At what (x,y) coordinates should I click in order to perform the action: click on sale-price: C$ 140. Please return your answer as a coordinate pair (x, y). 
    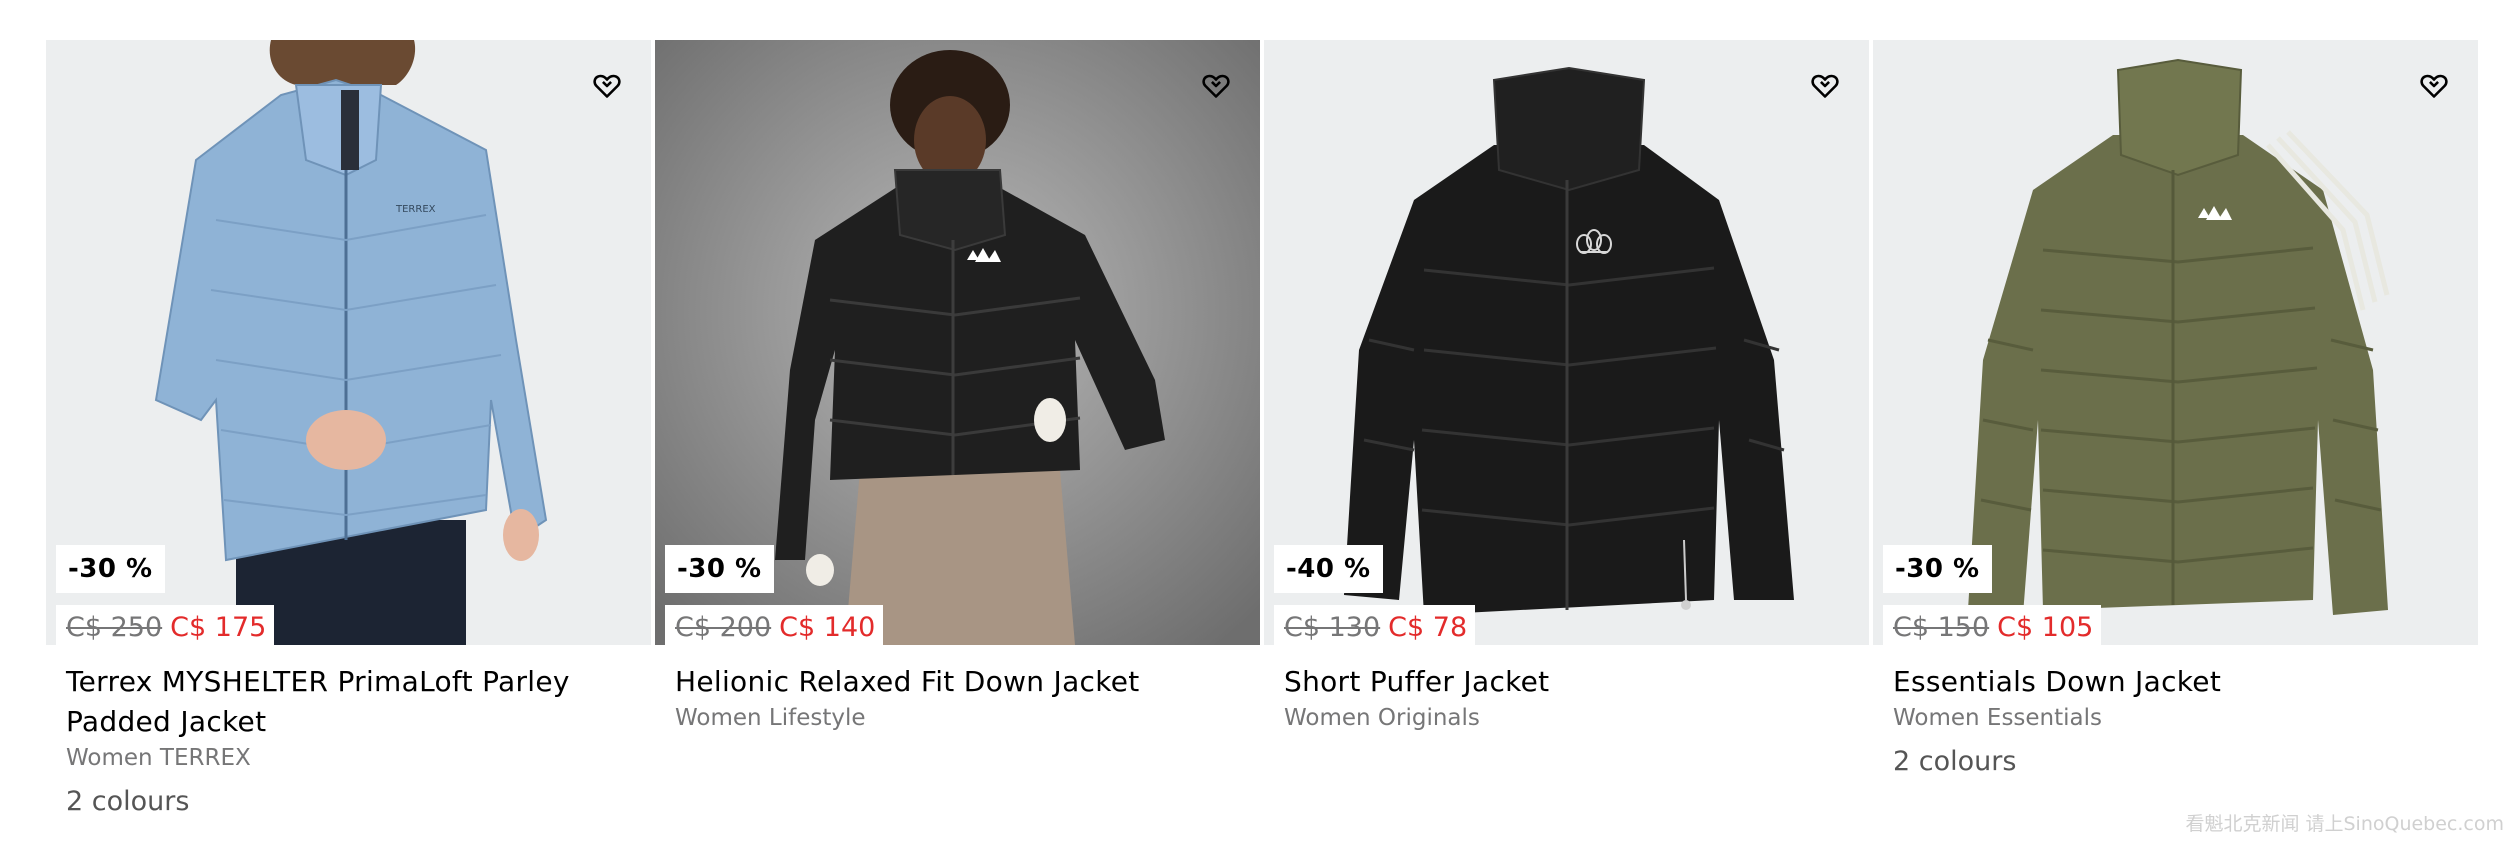
    Looking at the image, I should click on (827, 627).